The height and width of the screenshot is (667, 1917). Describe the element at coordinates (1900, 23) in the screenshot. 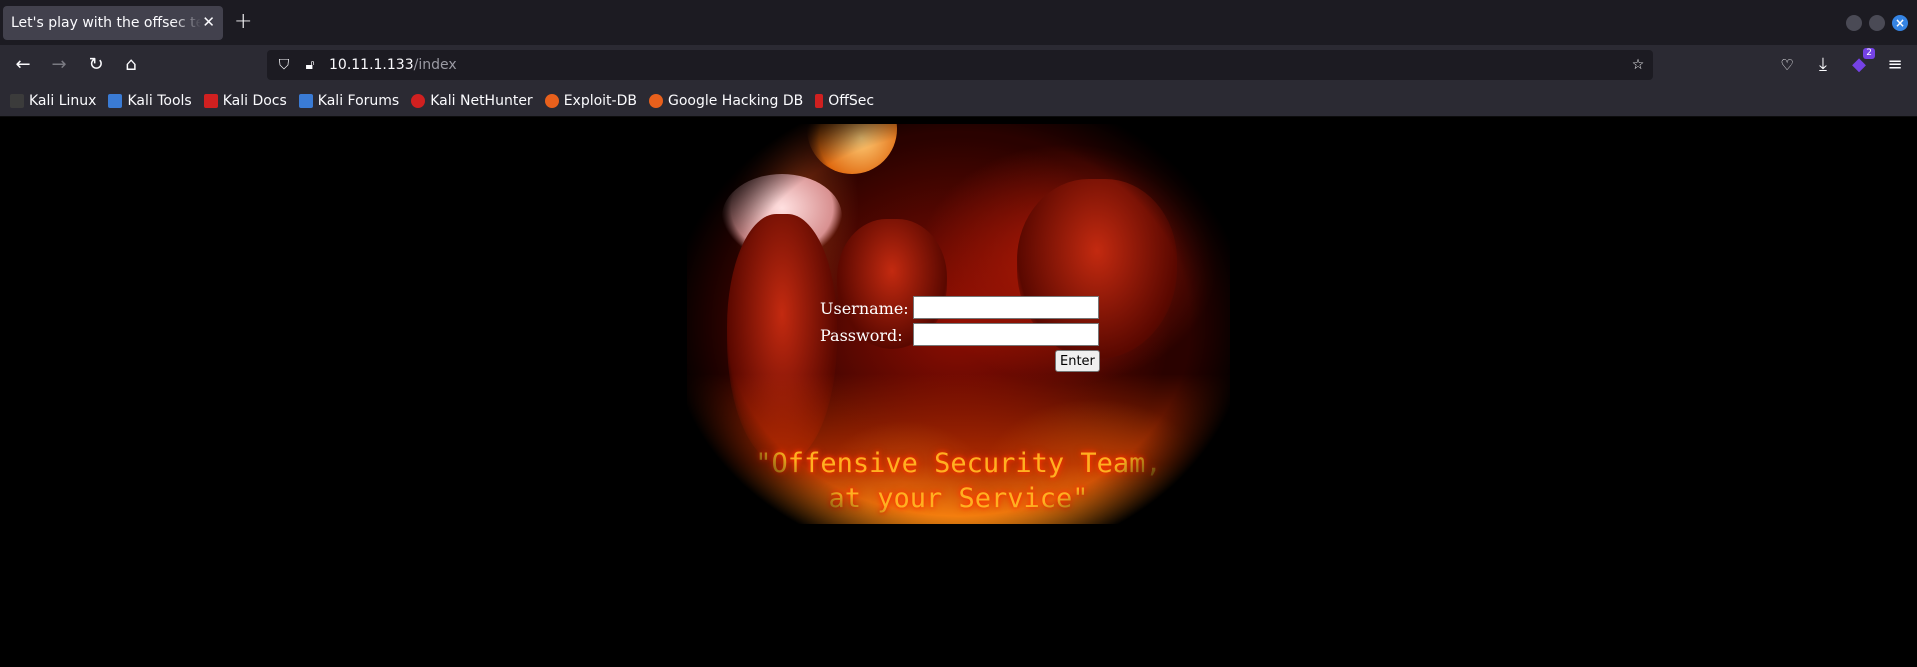

I see `close-window-icon: ×` at that location.